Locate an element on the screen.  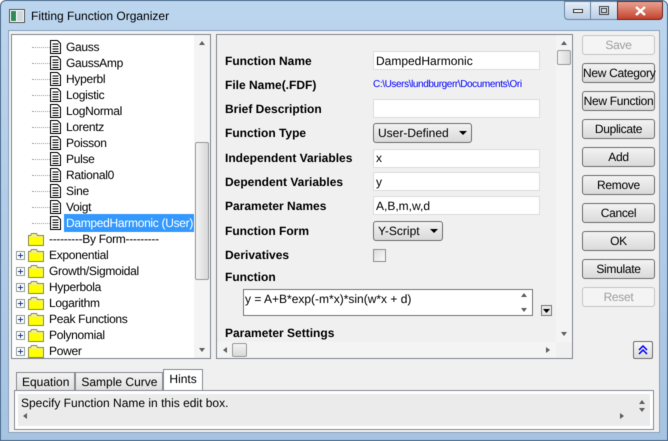
expand-button is located at coordinates (546, 310).